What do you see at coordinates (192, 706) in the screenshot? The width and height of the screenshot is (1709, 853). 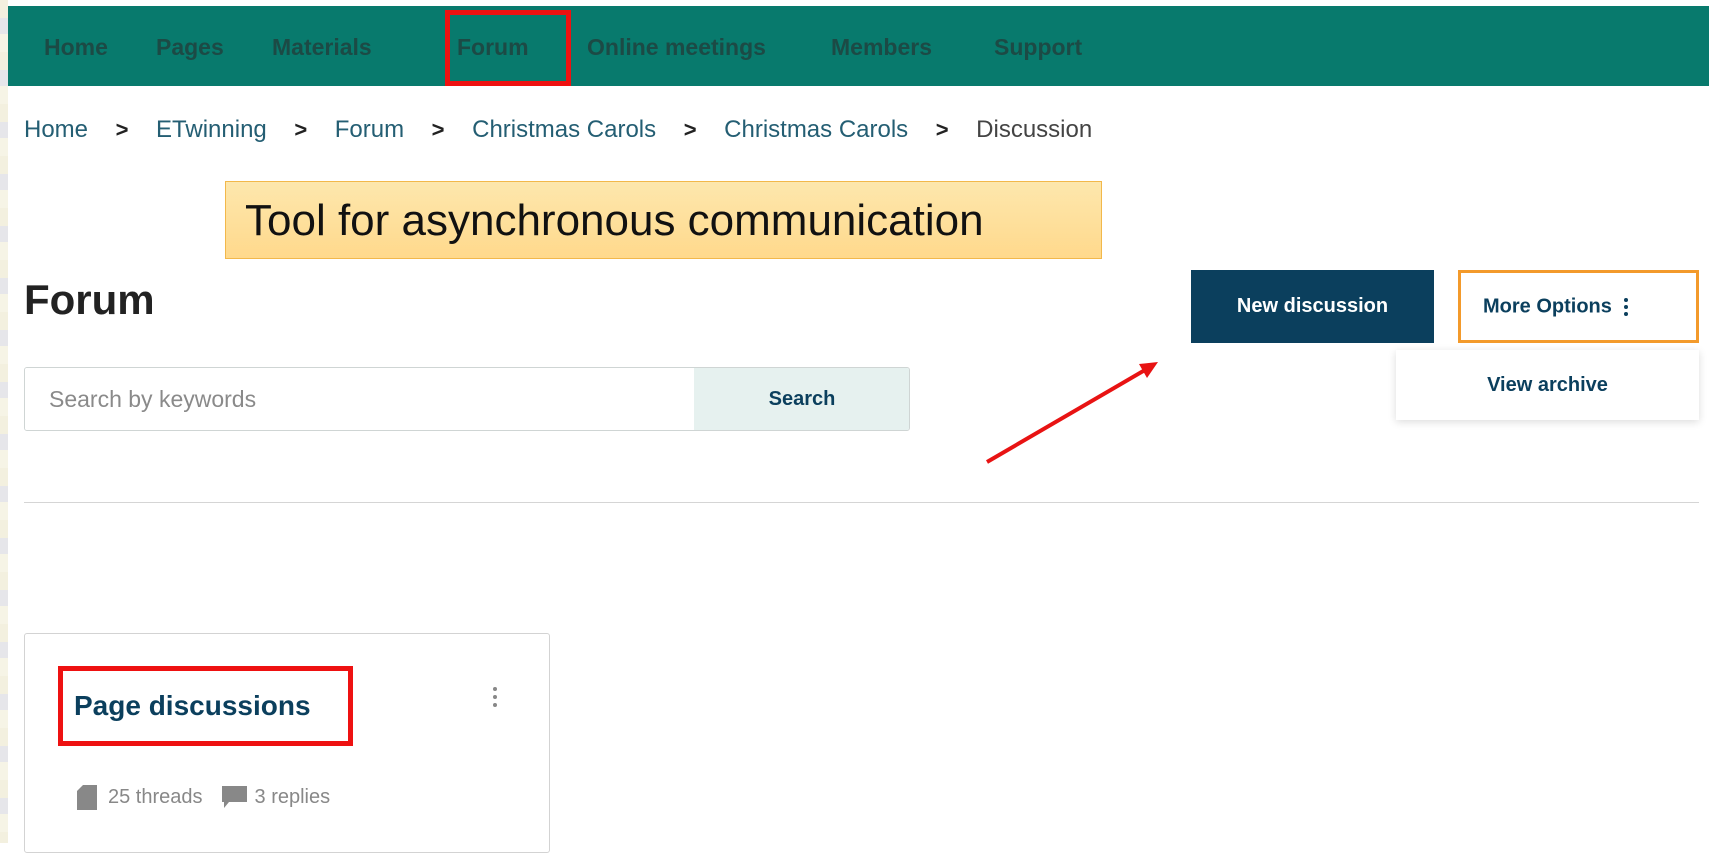 I see `card-title: Page discussions` at bounding box center [192, 706].